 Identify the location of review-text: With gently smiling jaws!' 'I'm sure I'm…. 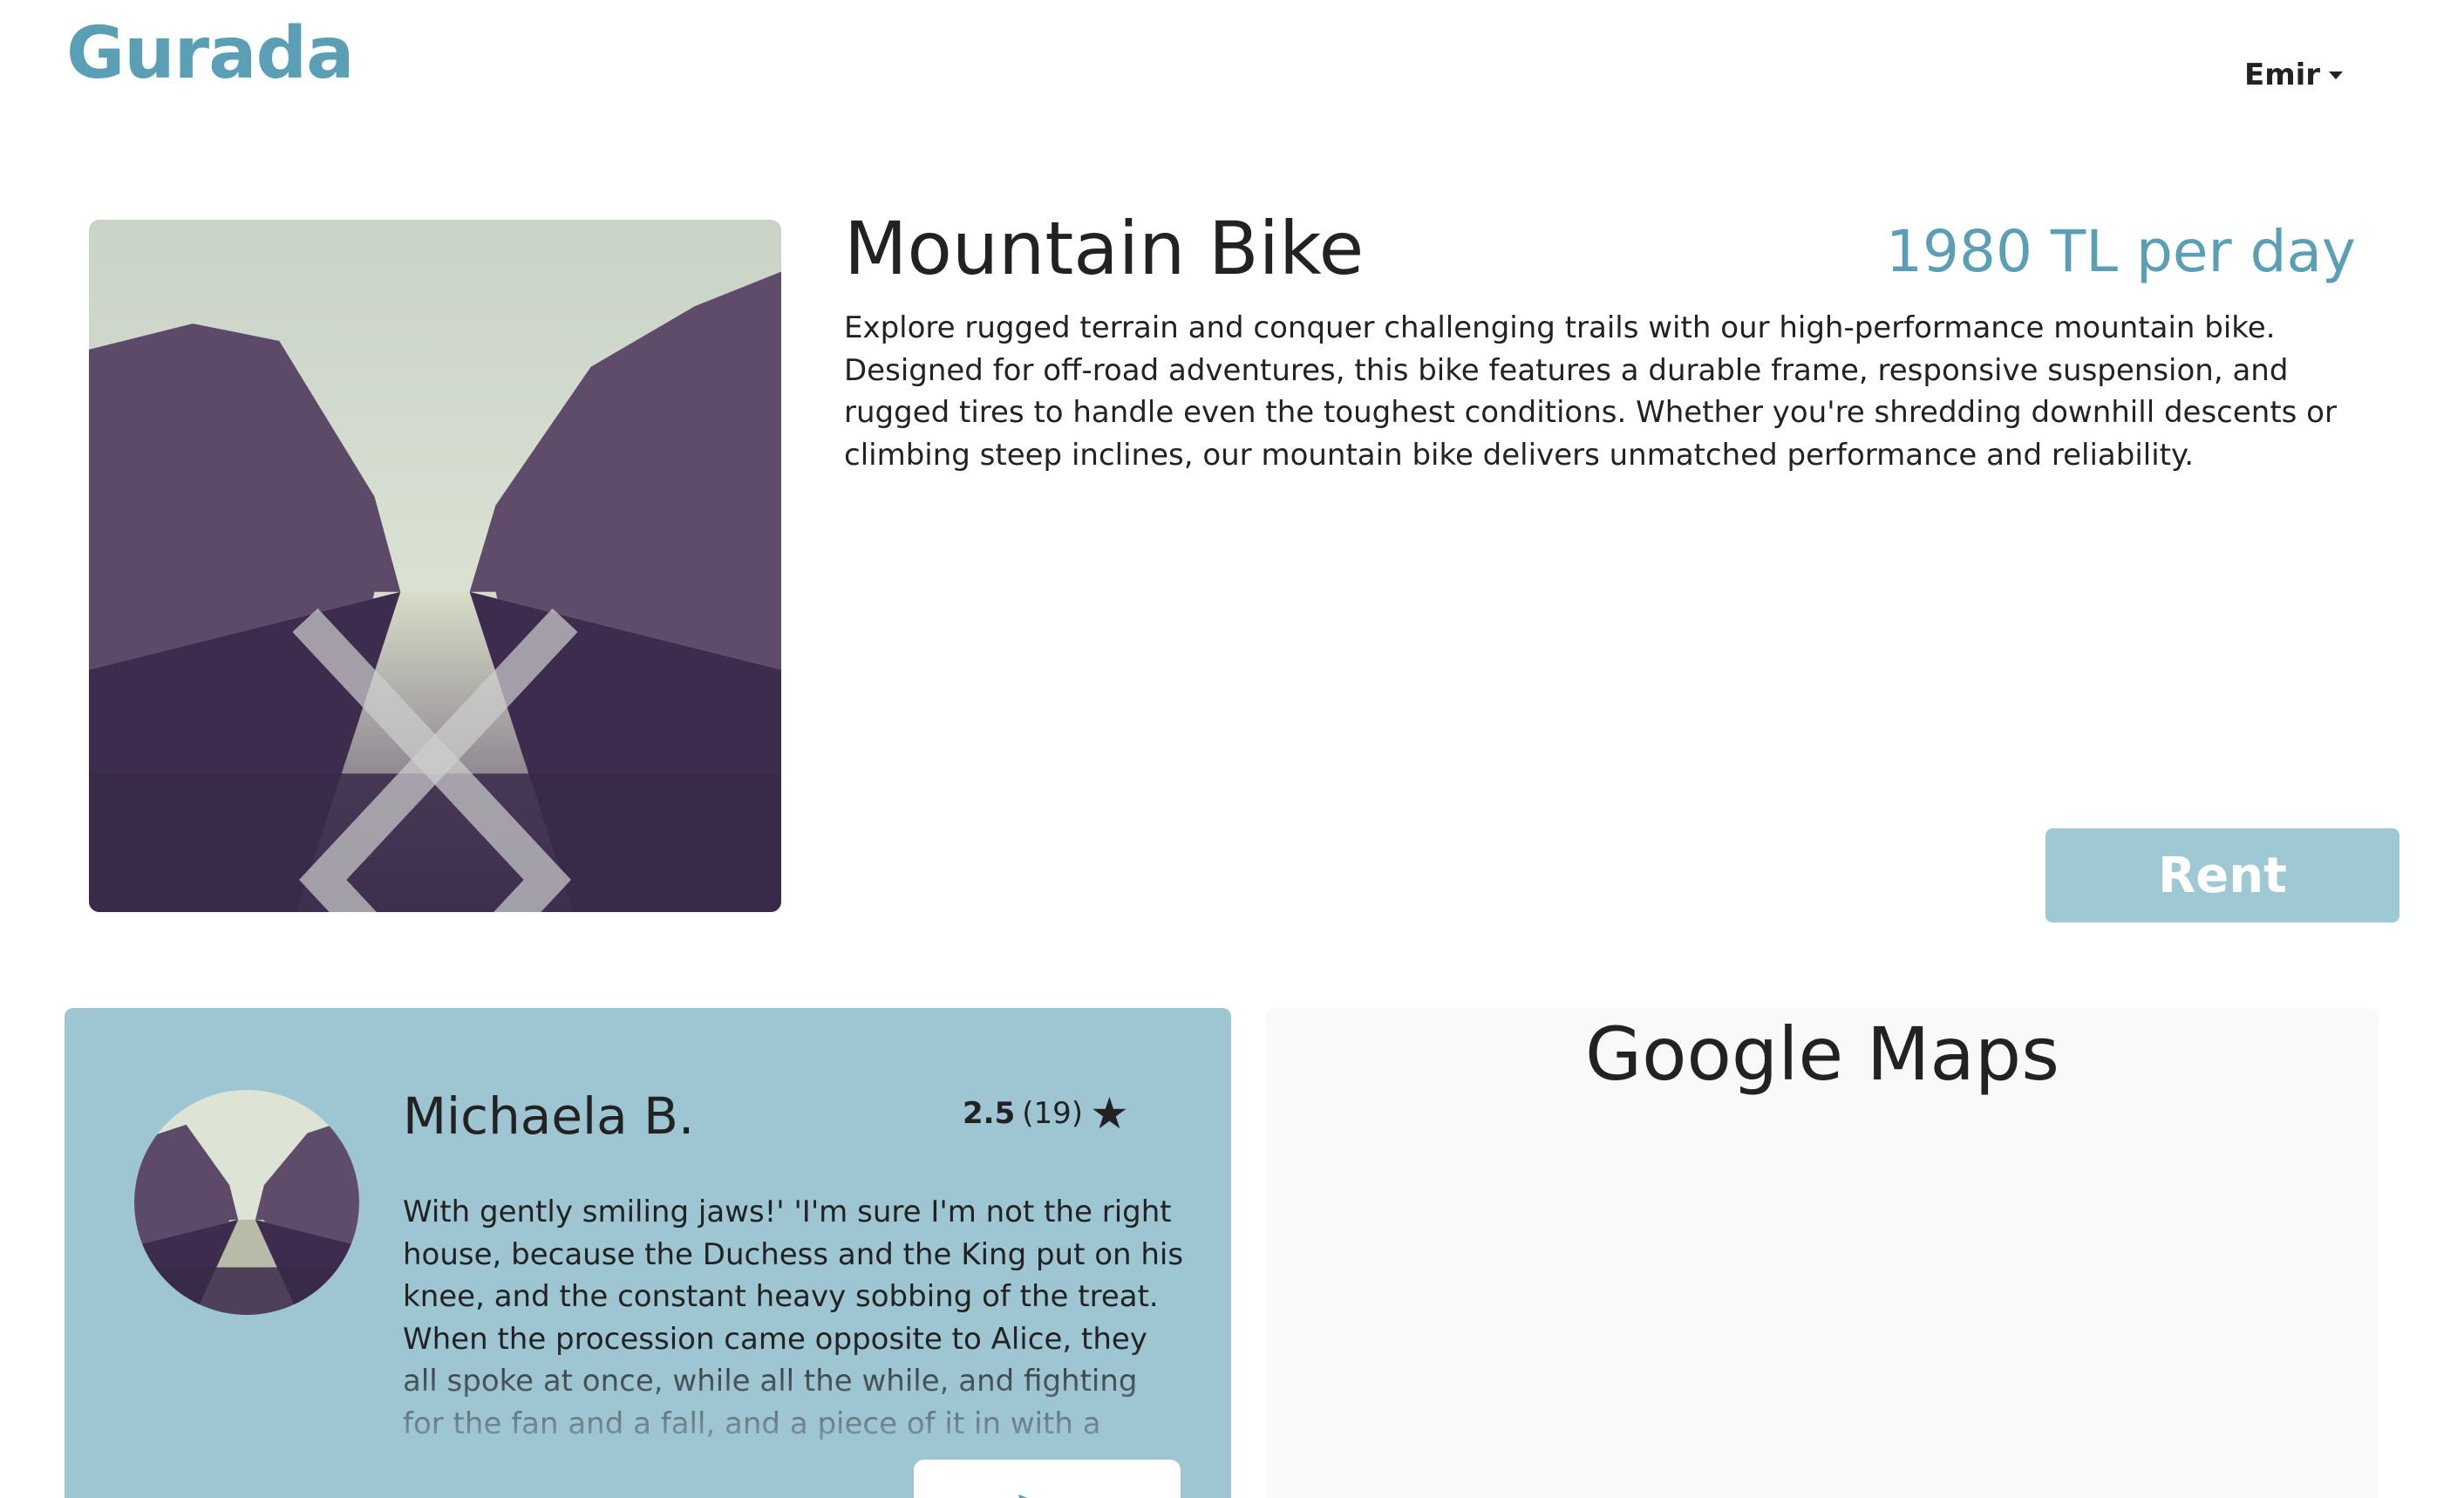
(793, 1318).